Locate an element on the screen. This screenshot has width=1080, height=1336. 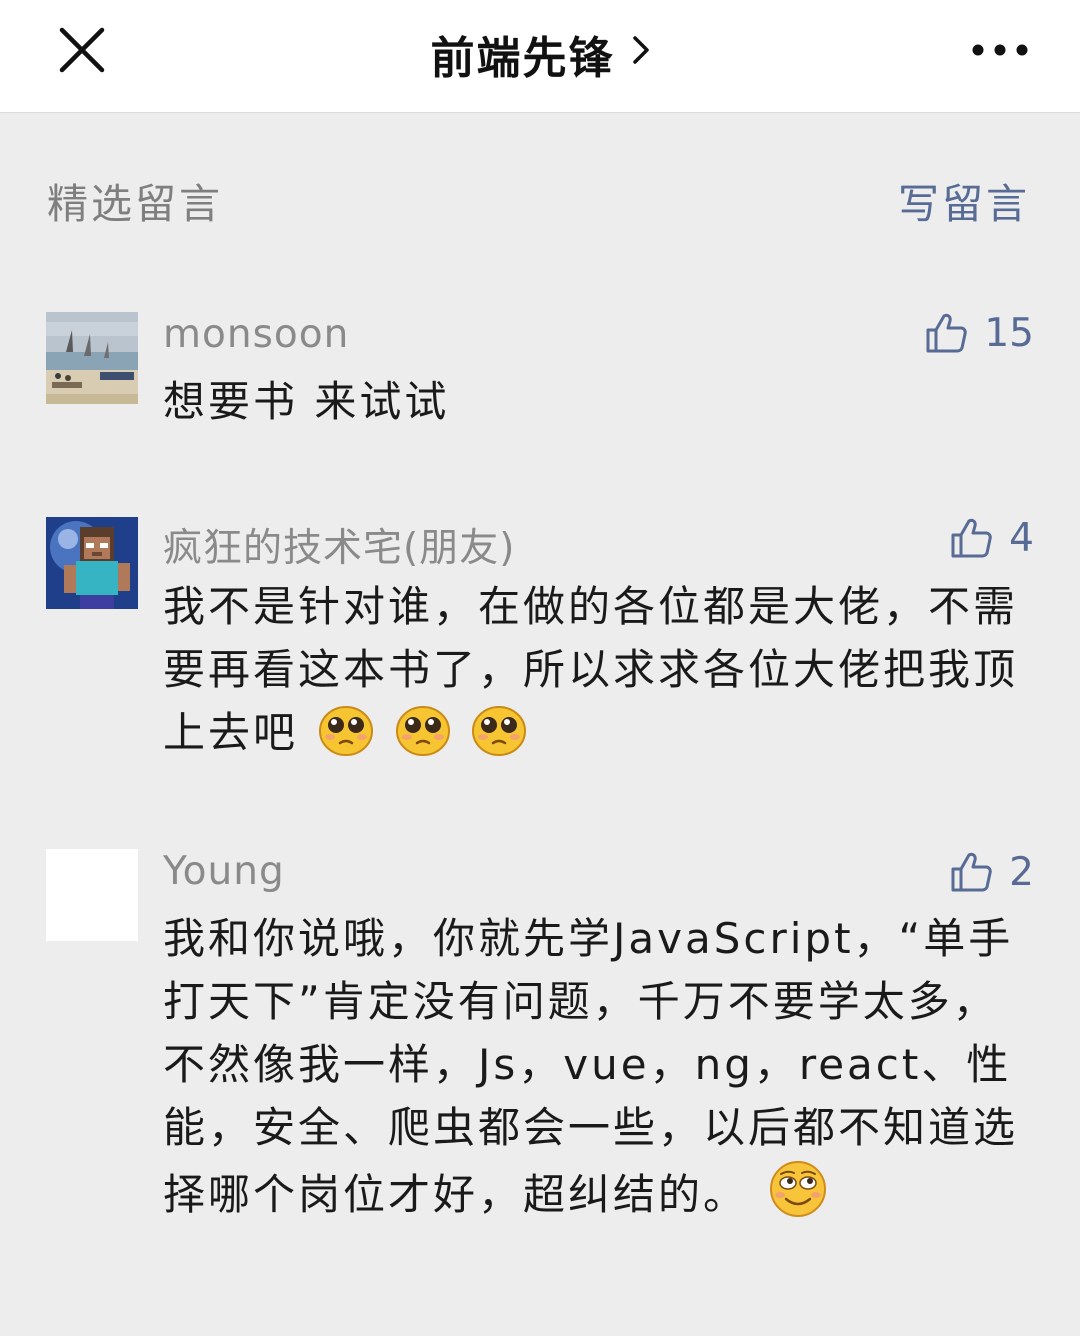
like-button: 2 is located at coordinates (991, 872).